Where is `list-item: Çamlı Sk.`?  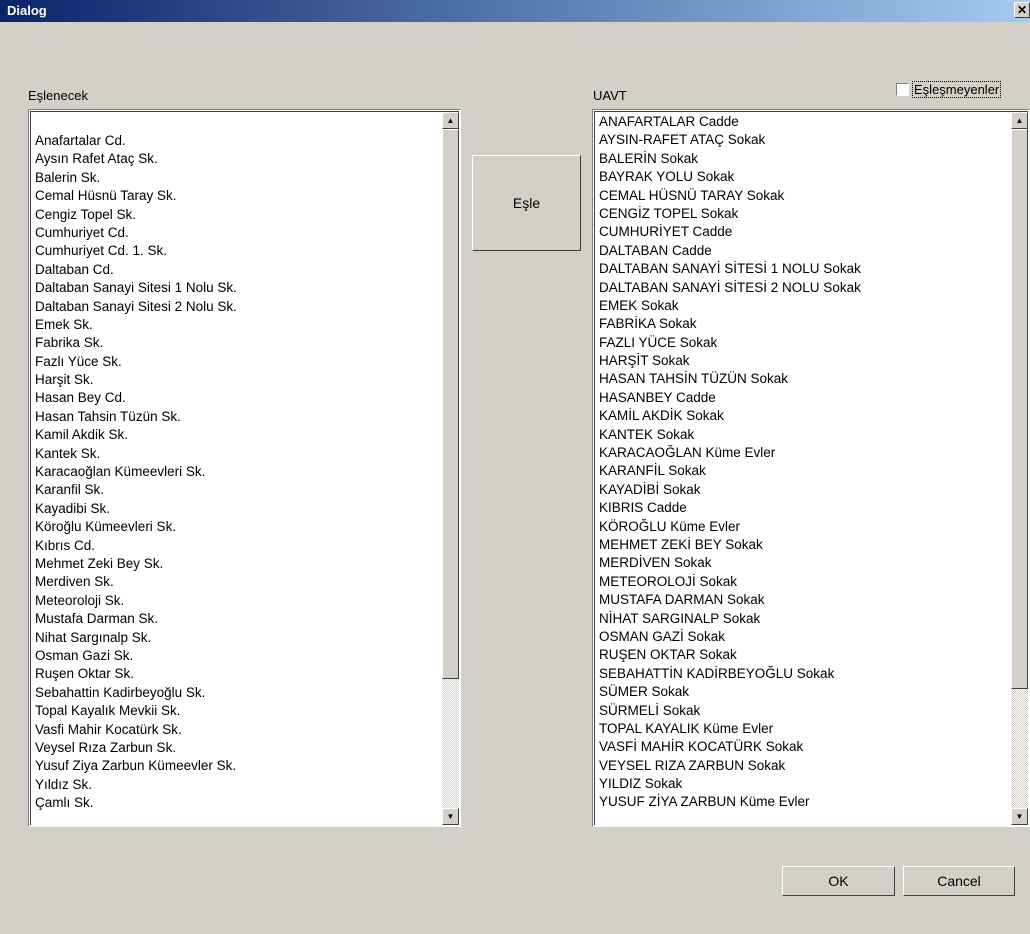 list-item: Çamlı Sk. is located at coordinates (237, 803).